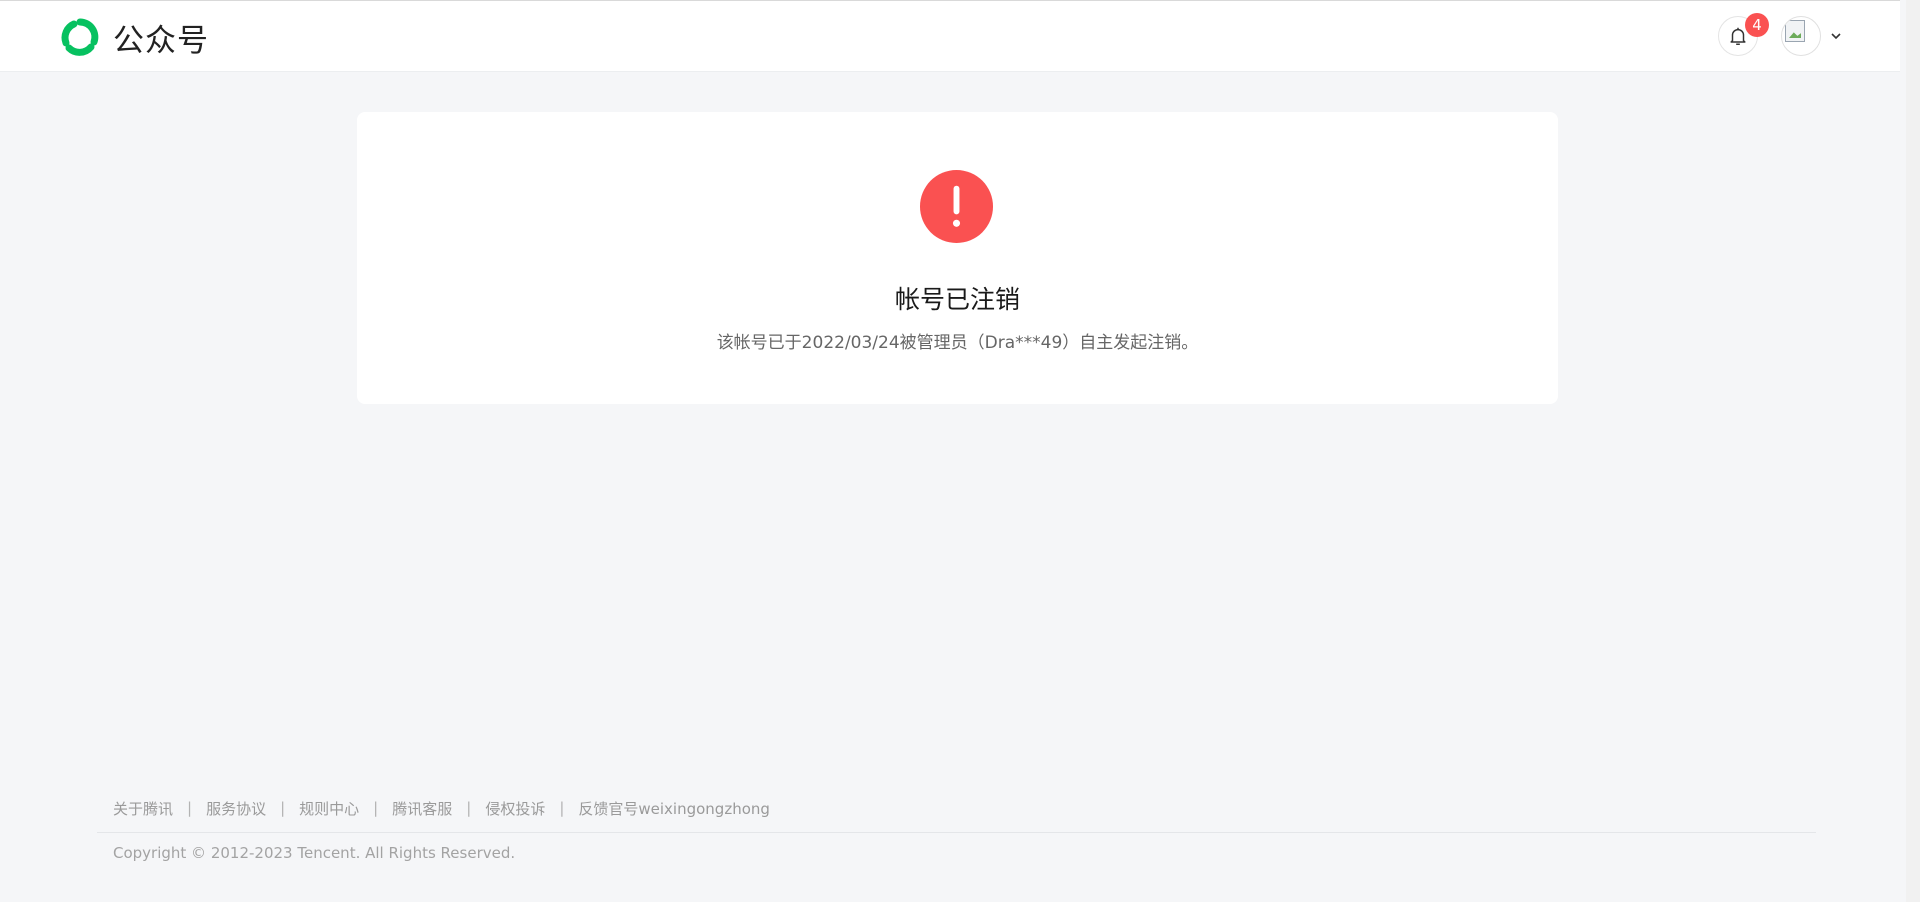 The image size is (1920, 902). What do you see at coordinates (1757, 25) in the screenshot?
I see `notification-count-badge: 4` at bounding box center [1757, 25].